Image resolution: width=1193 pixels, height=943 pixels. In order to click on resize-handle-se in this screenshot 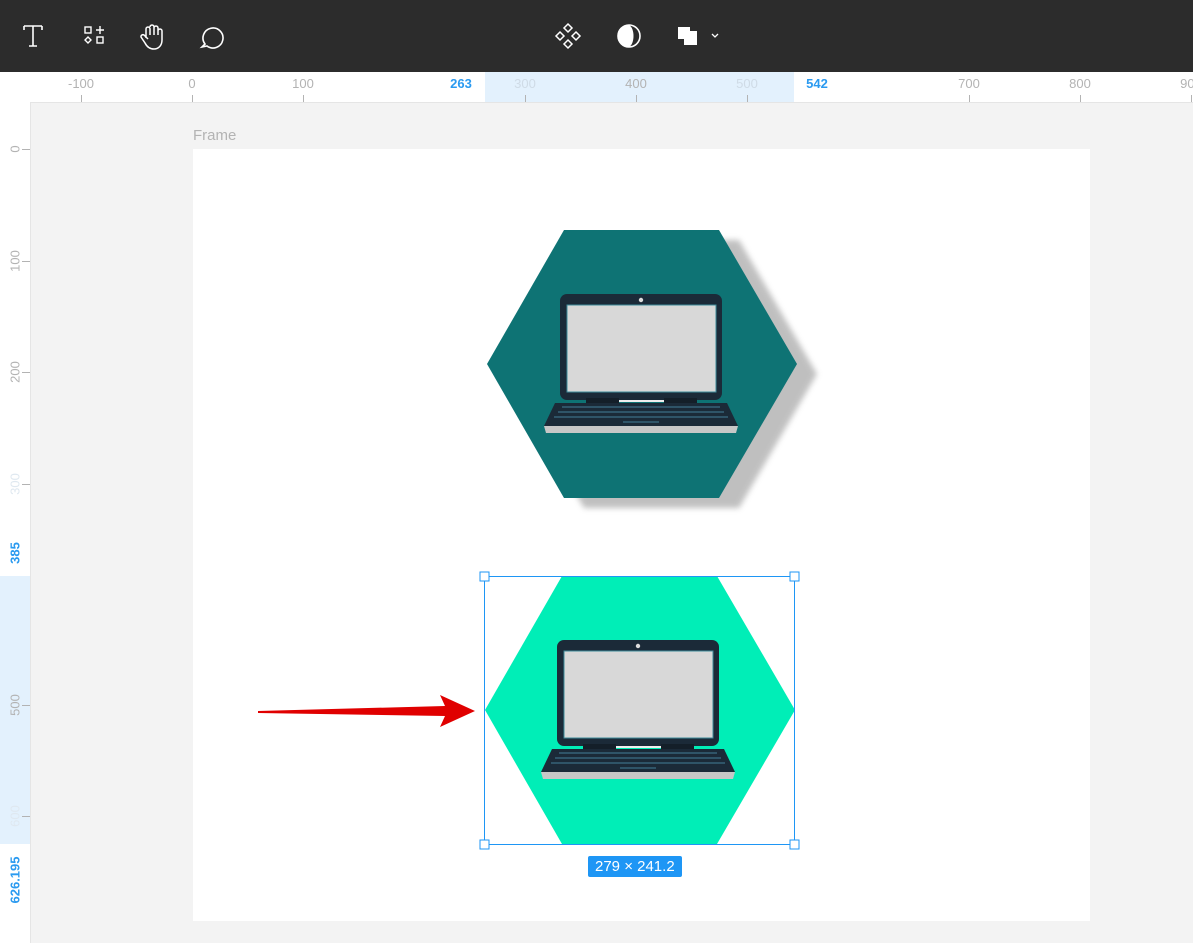, I will do `click(794, 844)`.